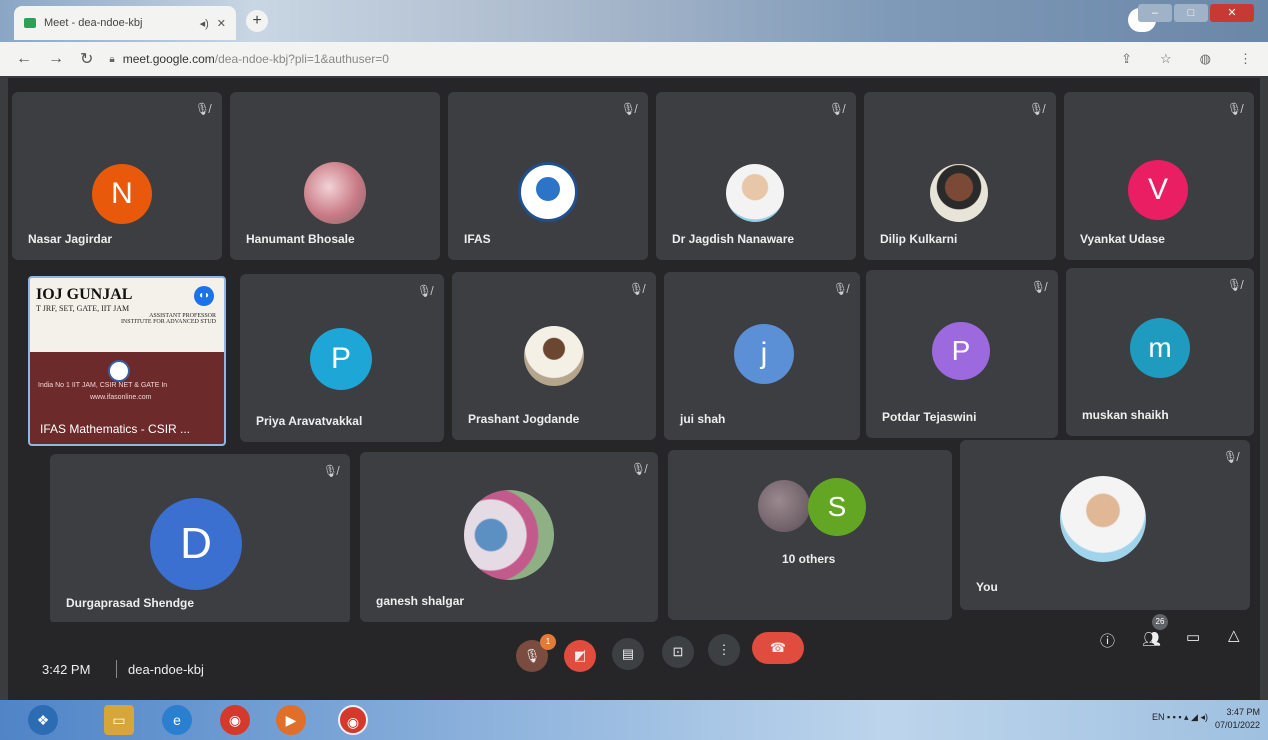 The height and width of the screenshot is (740, 1268). I want to click on browser-tab-strip: Meet - dea-ndoe-kbj ◂) ✕ + ⌄ – □ ✕, so click(634, 21).